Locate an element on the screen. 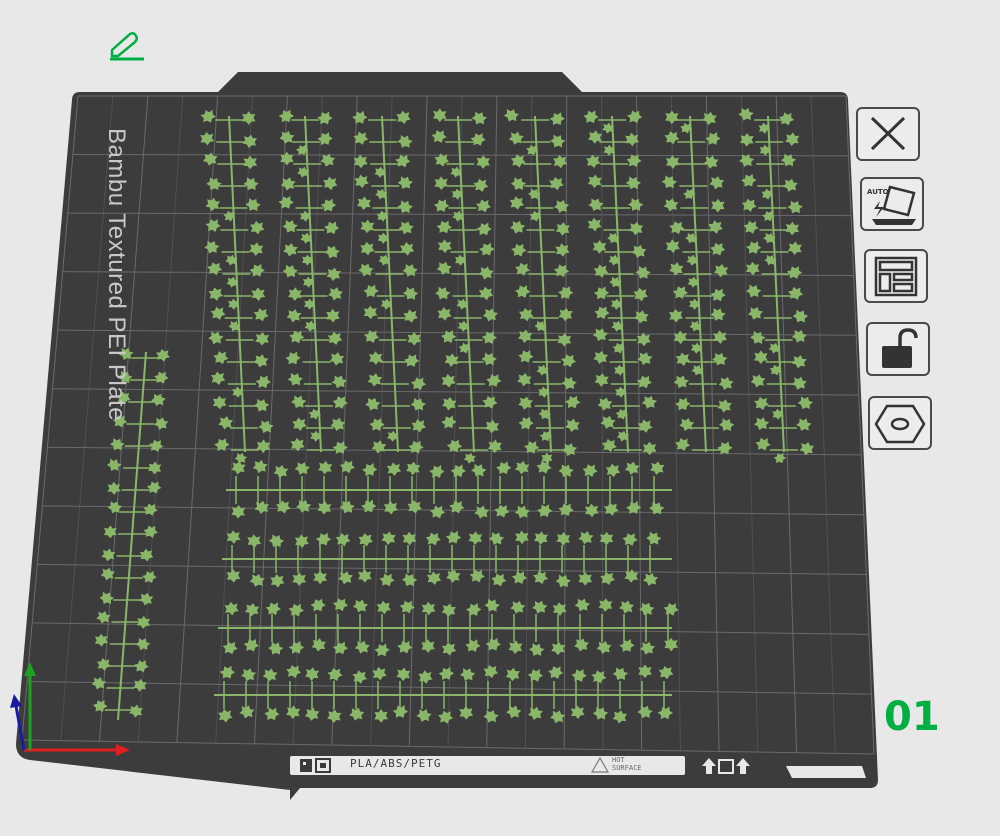 Image resolution: width=1000 pixels, height=836 pixels. warning-triangle-icon is located at coordinates (600, 764).